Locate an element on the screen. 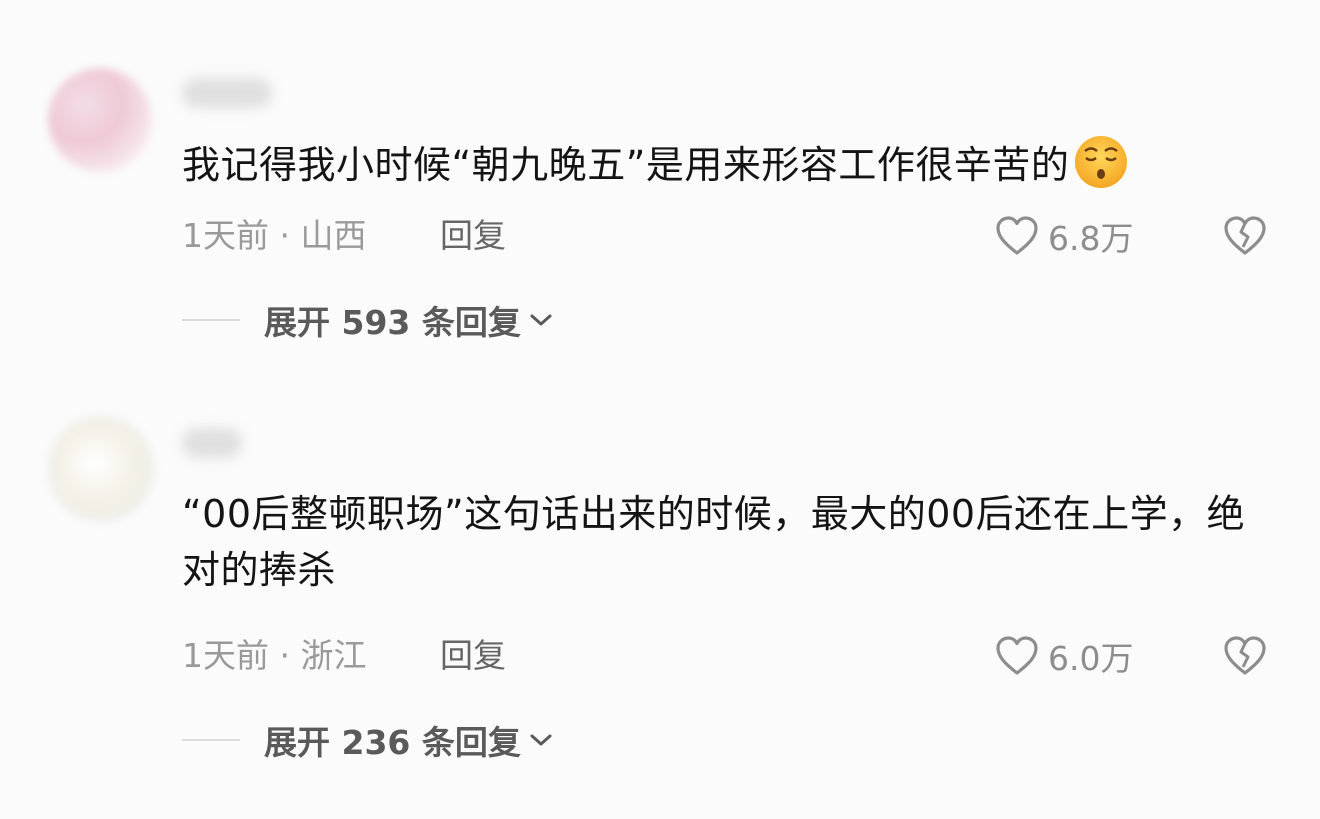  time-location: 1天前 · 山西 is located at coordinates (274, 235).